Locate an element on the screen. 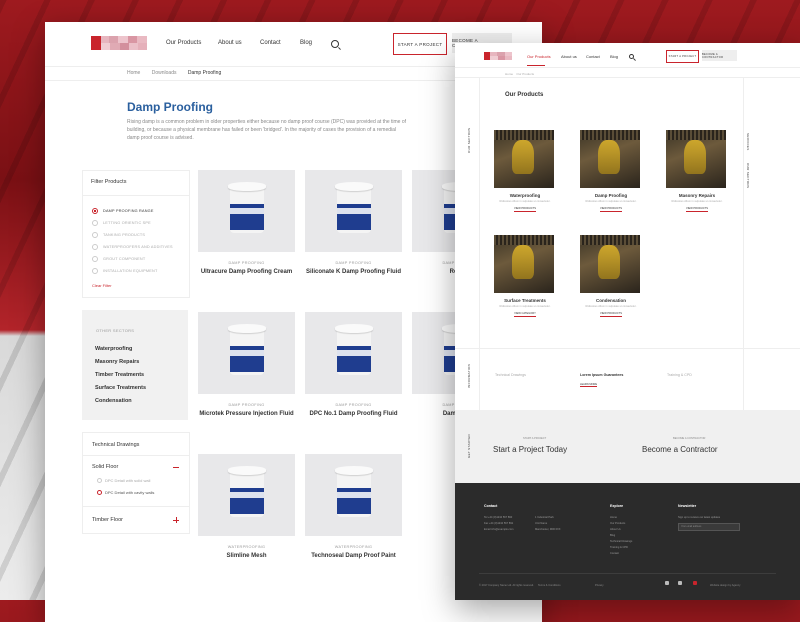 Image resolution: width=800 pixels, height=622 pixels. page-title: Our Products is located at coordinates (524, 95).